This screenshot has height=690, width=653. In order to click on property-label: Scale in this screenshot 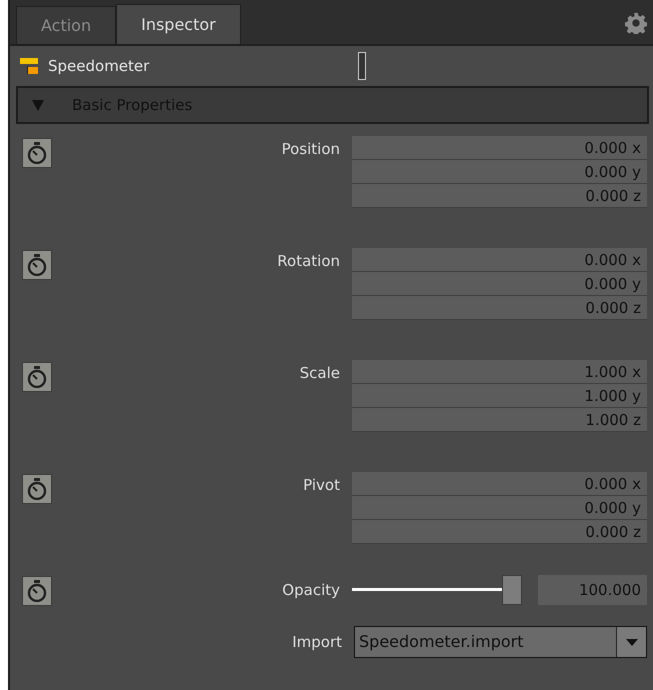, I will do `click(319, 373)`.